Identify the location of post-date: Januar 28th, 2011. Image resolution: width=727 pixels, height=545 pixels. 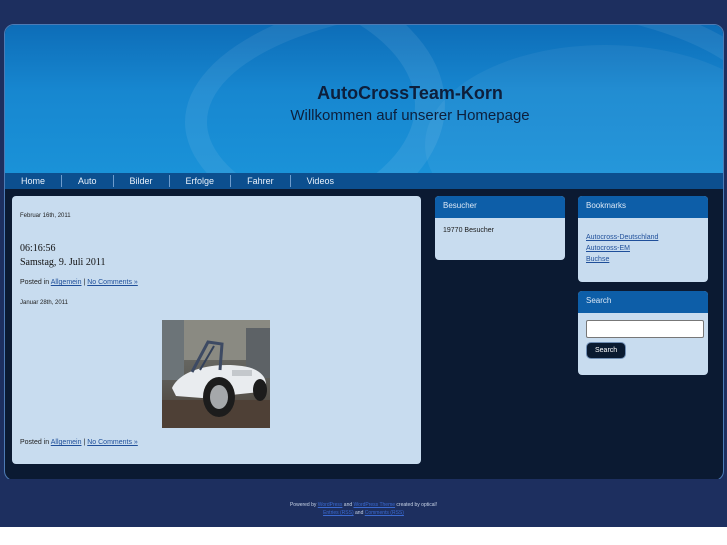
(44, 303).